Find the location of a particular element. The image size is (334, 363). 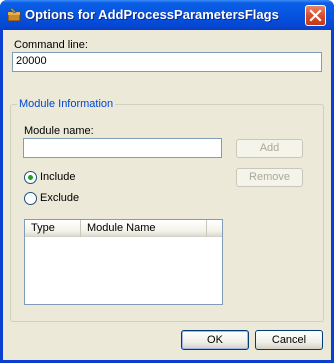

list-header: Type Module Name is located at coordinates (123, 228).